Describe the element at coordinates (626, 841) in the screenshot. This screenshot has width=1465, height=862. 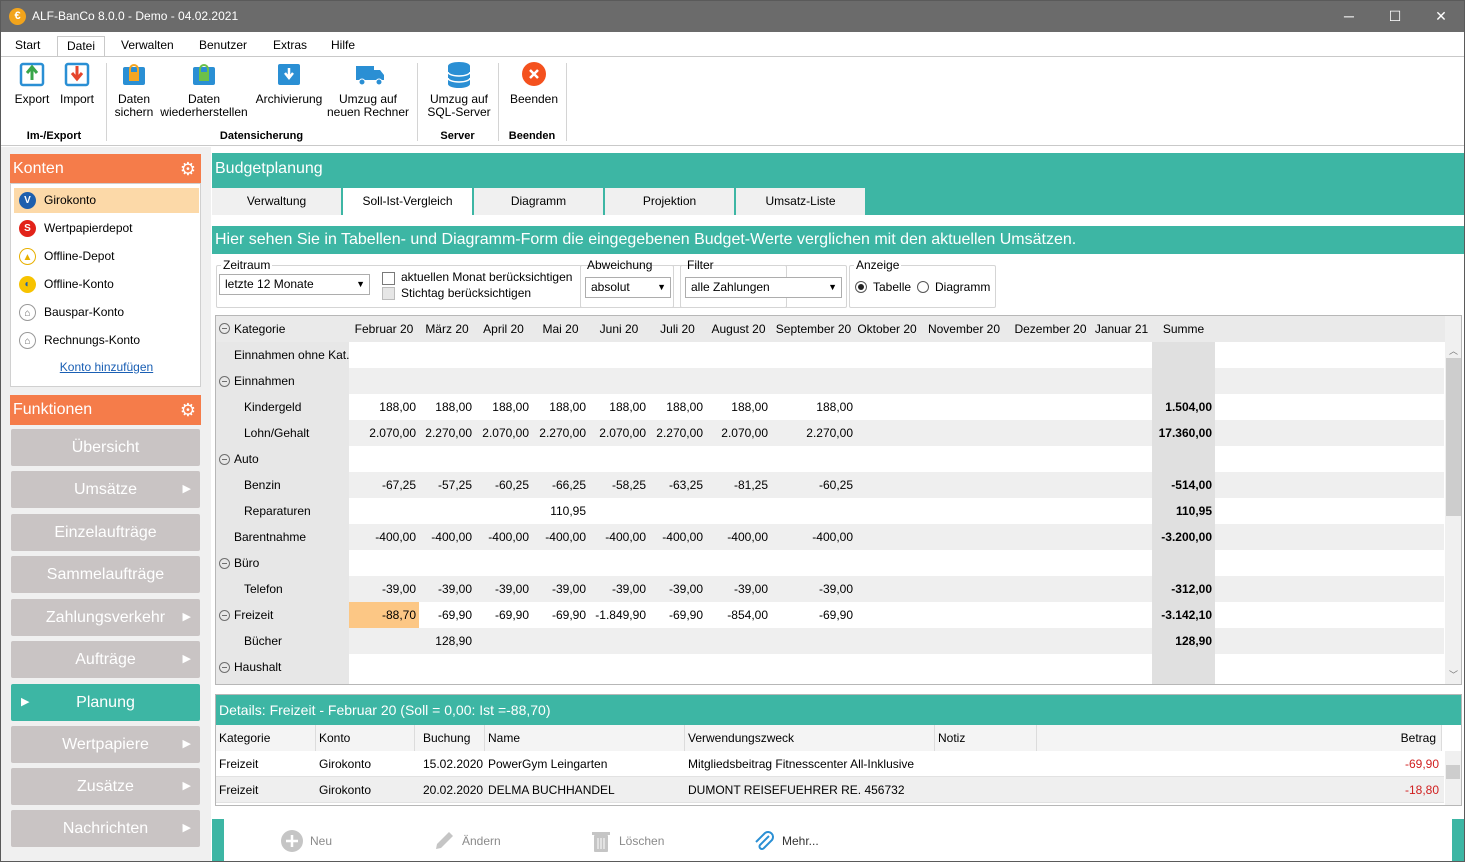
I see `loeschen-button: Löschen` at that location.